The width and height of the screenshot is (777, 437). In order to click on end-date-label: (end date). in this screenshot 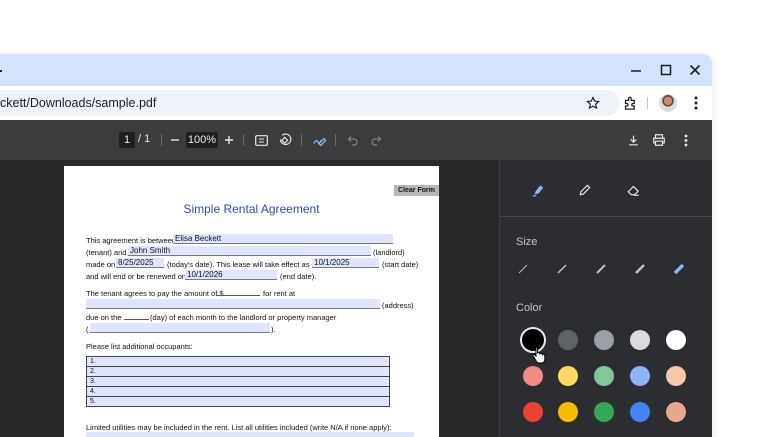, I will do `click(298, 276)`.